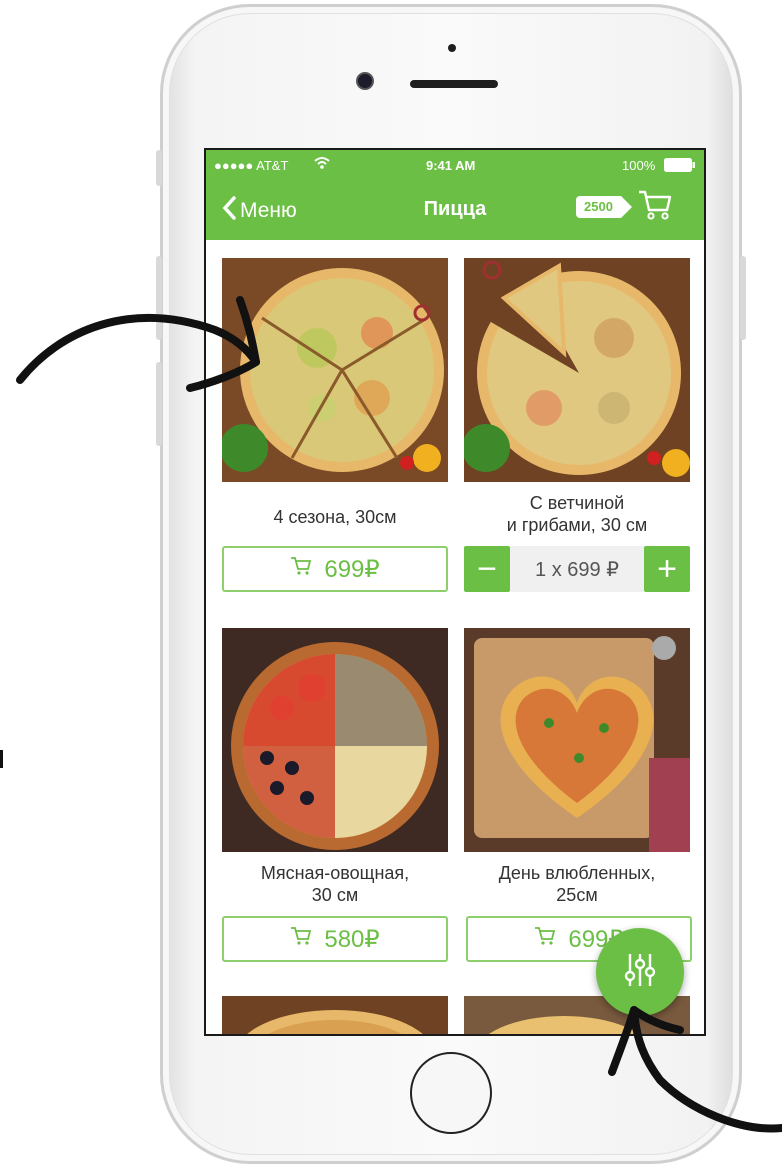  Describe the element at coordinates (452, 48) in the screenshot. I see `front-sensor` at that location.